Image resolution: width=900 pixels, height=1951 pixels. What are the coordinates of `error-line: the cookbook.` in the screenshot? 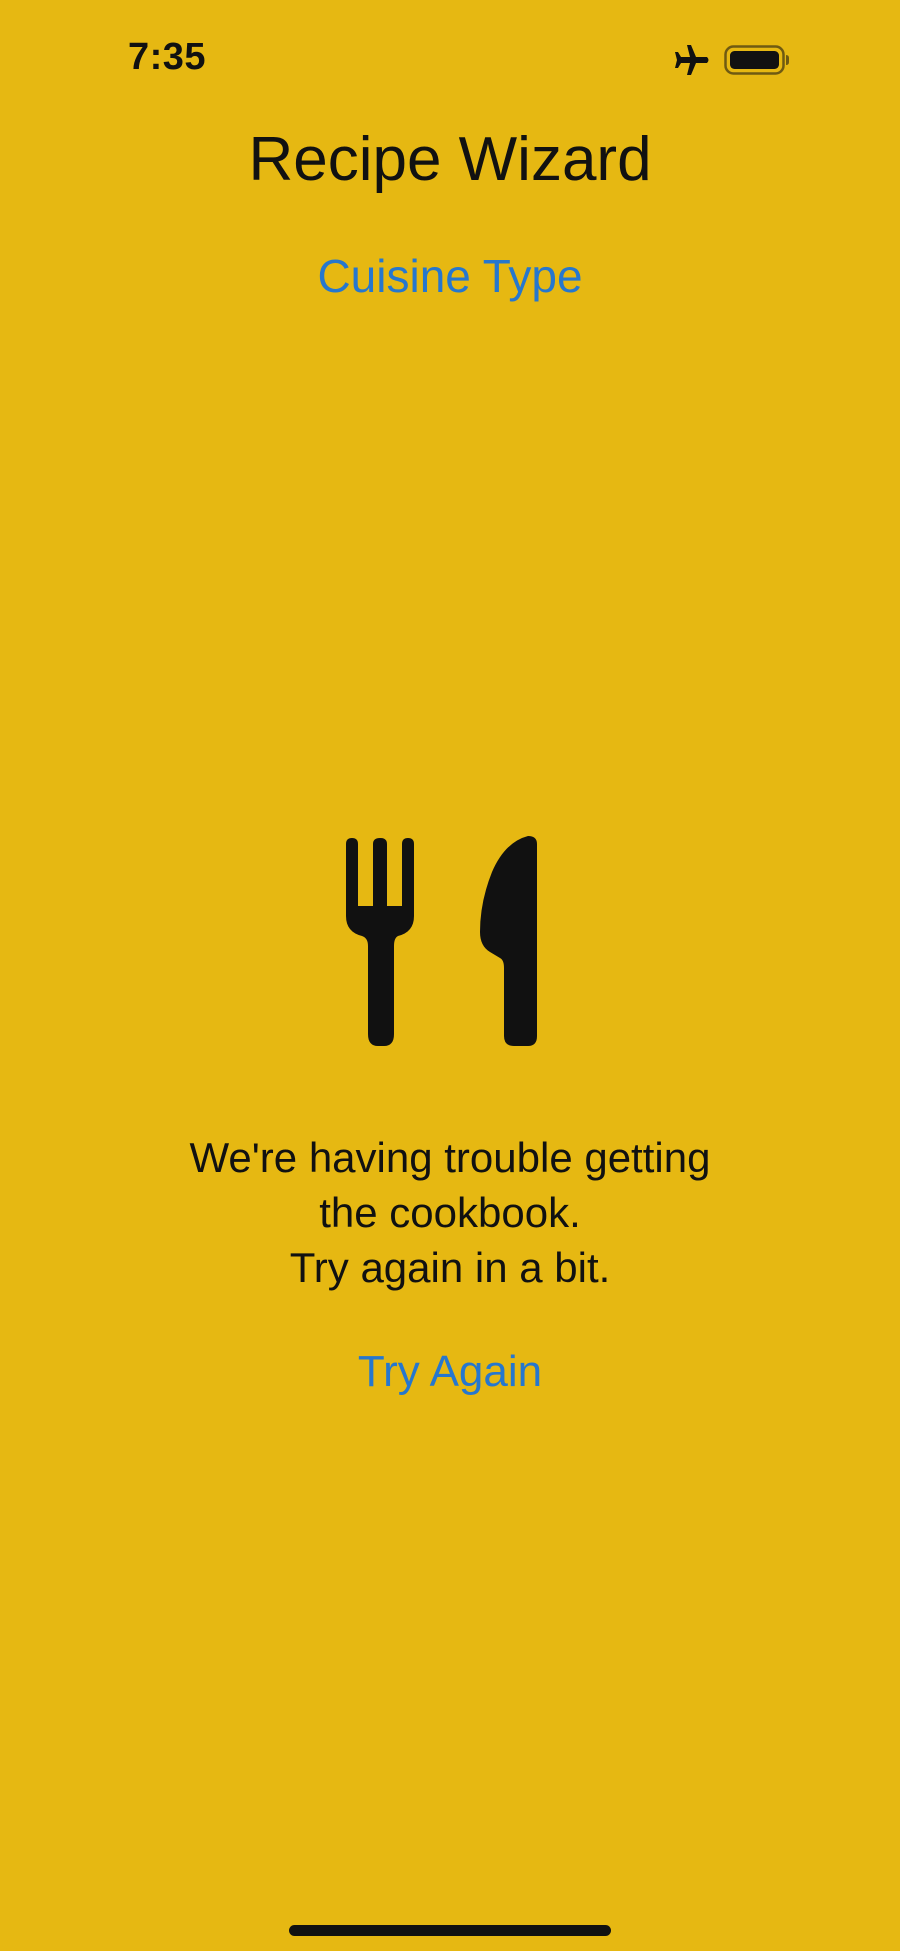 It's located at (450, 1212).